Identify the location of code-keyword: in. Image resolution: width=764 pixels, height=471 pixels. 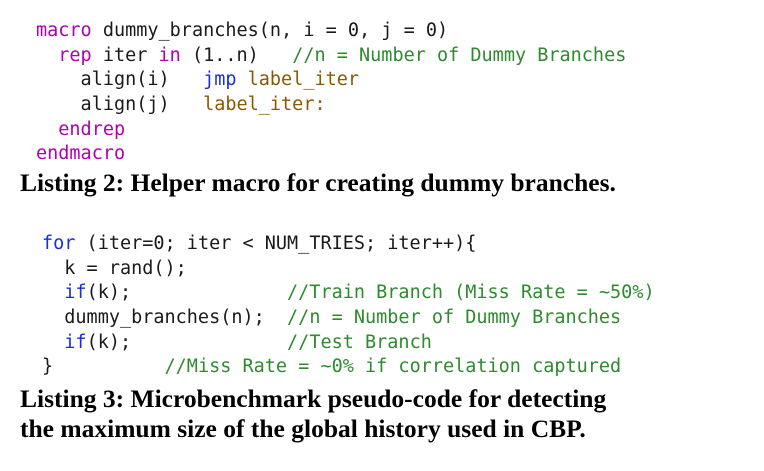
(169, 55).